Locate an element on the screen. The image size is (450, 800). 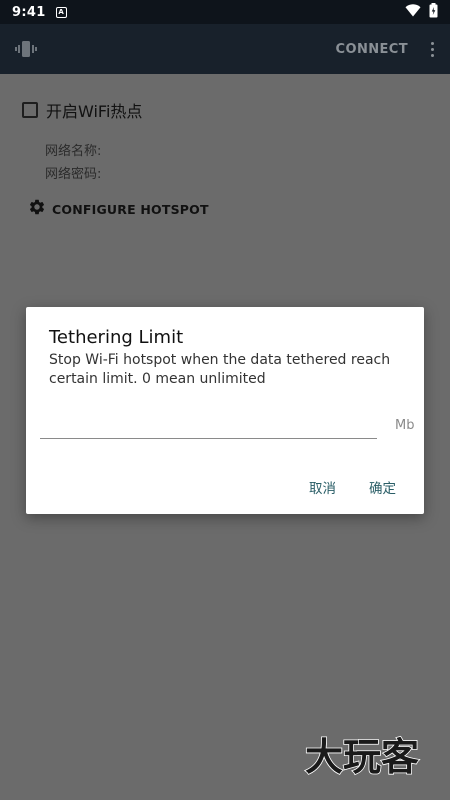
overflow-menu-icon is located at coordinates (432, 49).